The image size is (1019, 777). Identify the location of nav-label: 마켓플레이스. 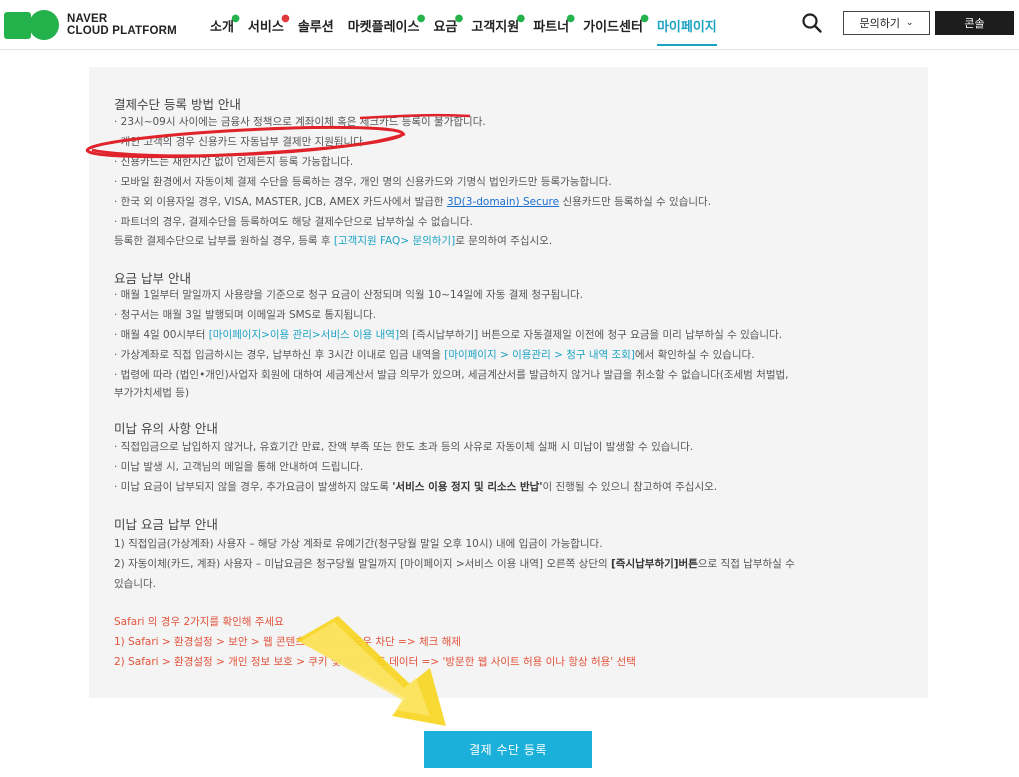
(383, 27).